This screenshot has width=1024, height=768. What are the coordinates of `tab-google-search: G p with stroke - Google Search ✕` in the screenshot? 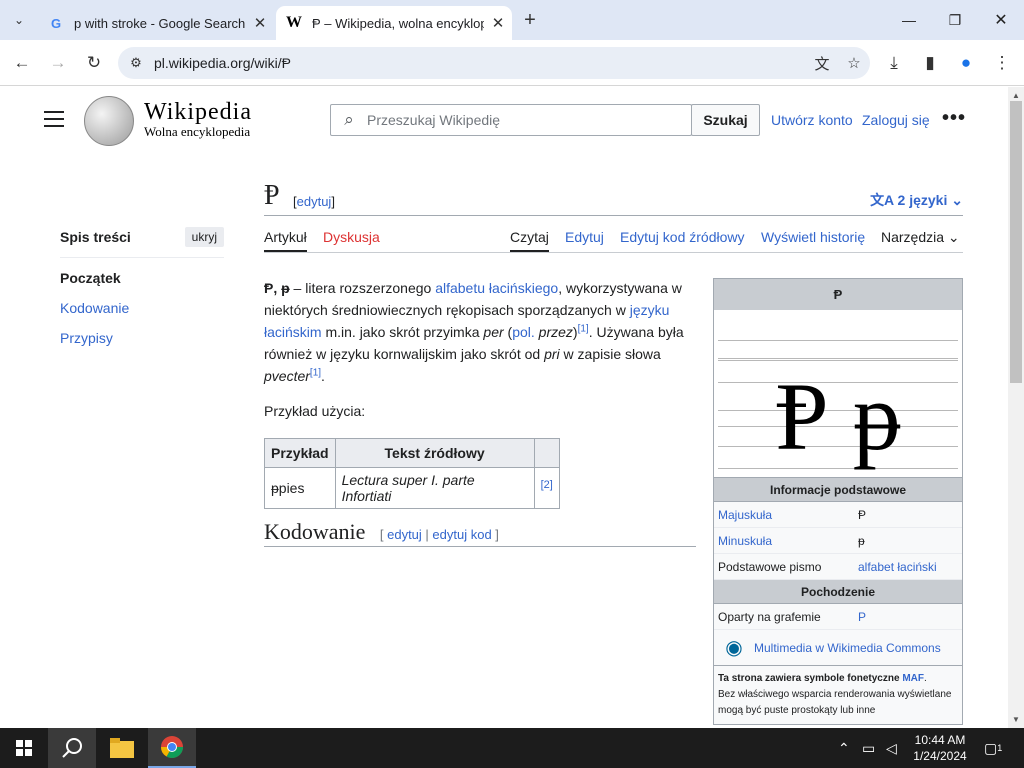 It's located at (156, 23).